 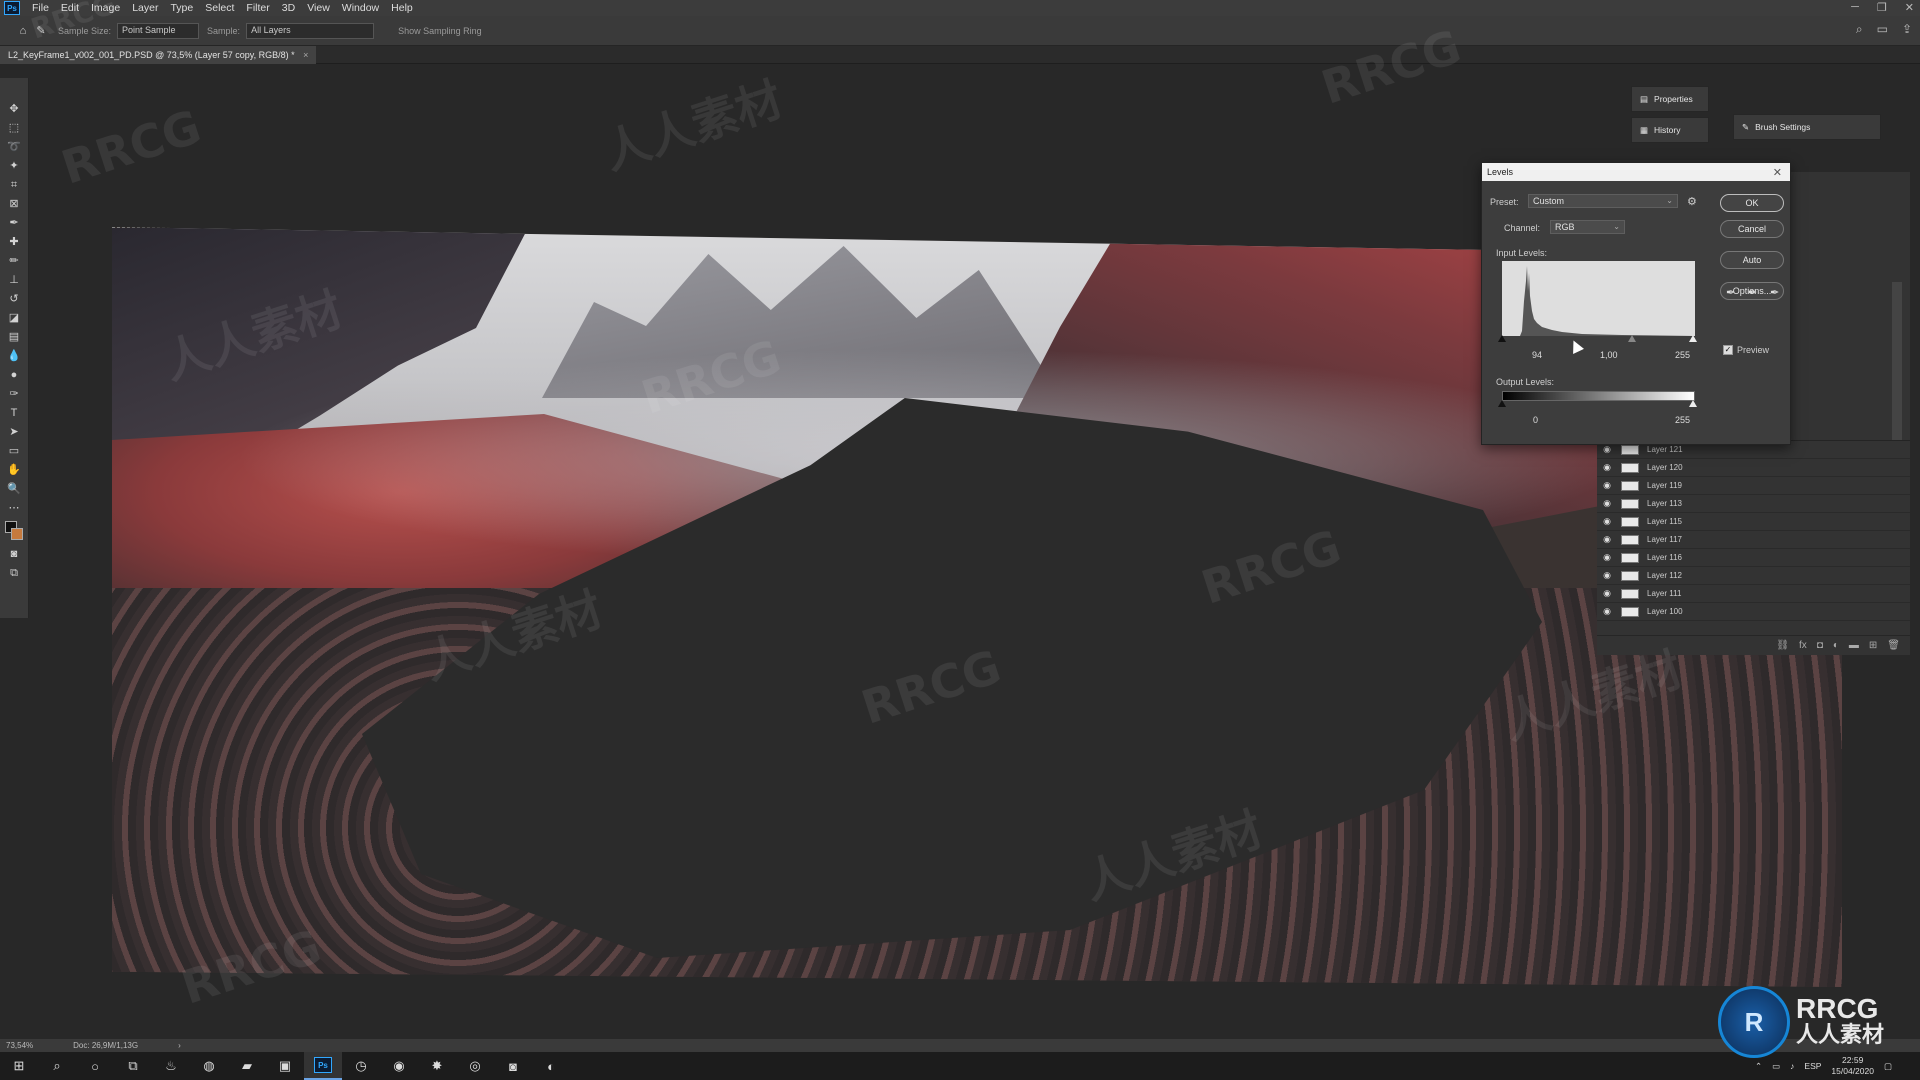 What do you see at coordinates (310, 30) in the screenshot?
I see `sample-select: All Layers` at bounding box center [310, 30].